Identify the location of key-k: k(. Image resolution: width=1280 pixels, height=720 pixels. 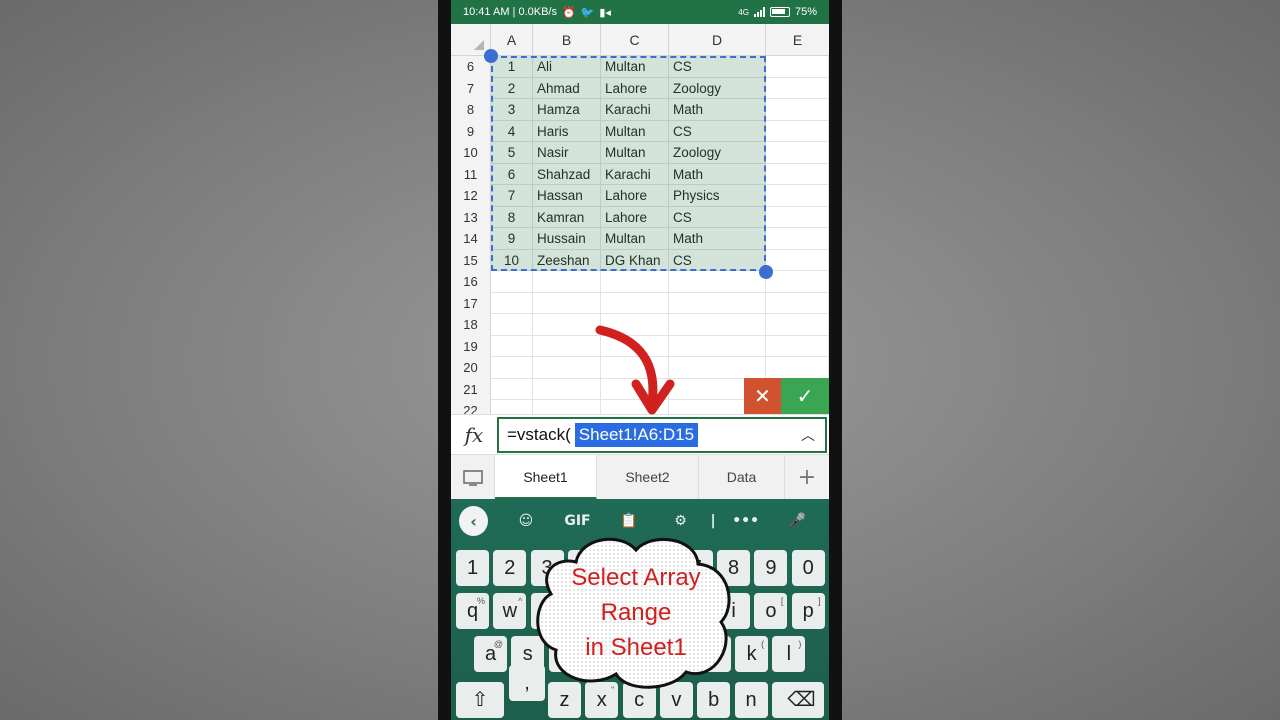
(752, 654).